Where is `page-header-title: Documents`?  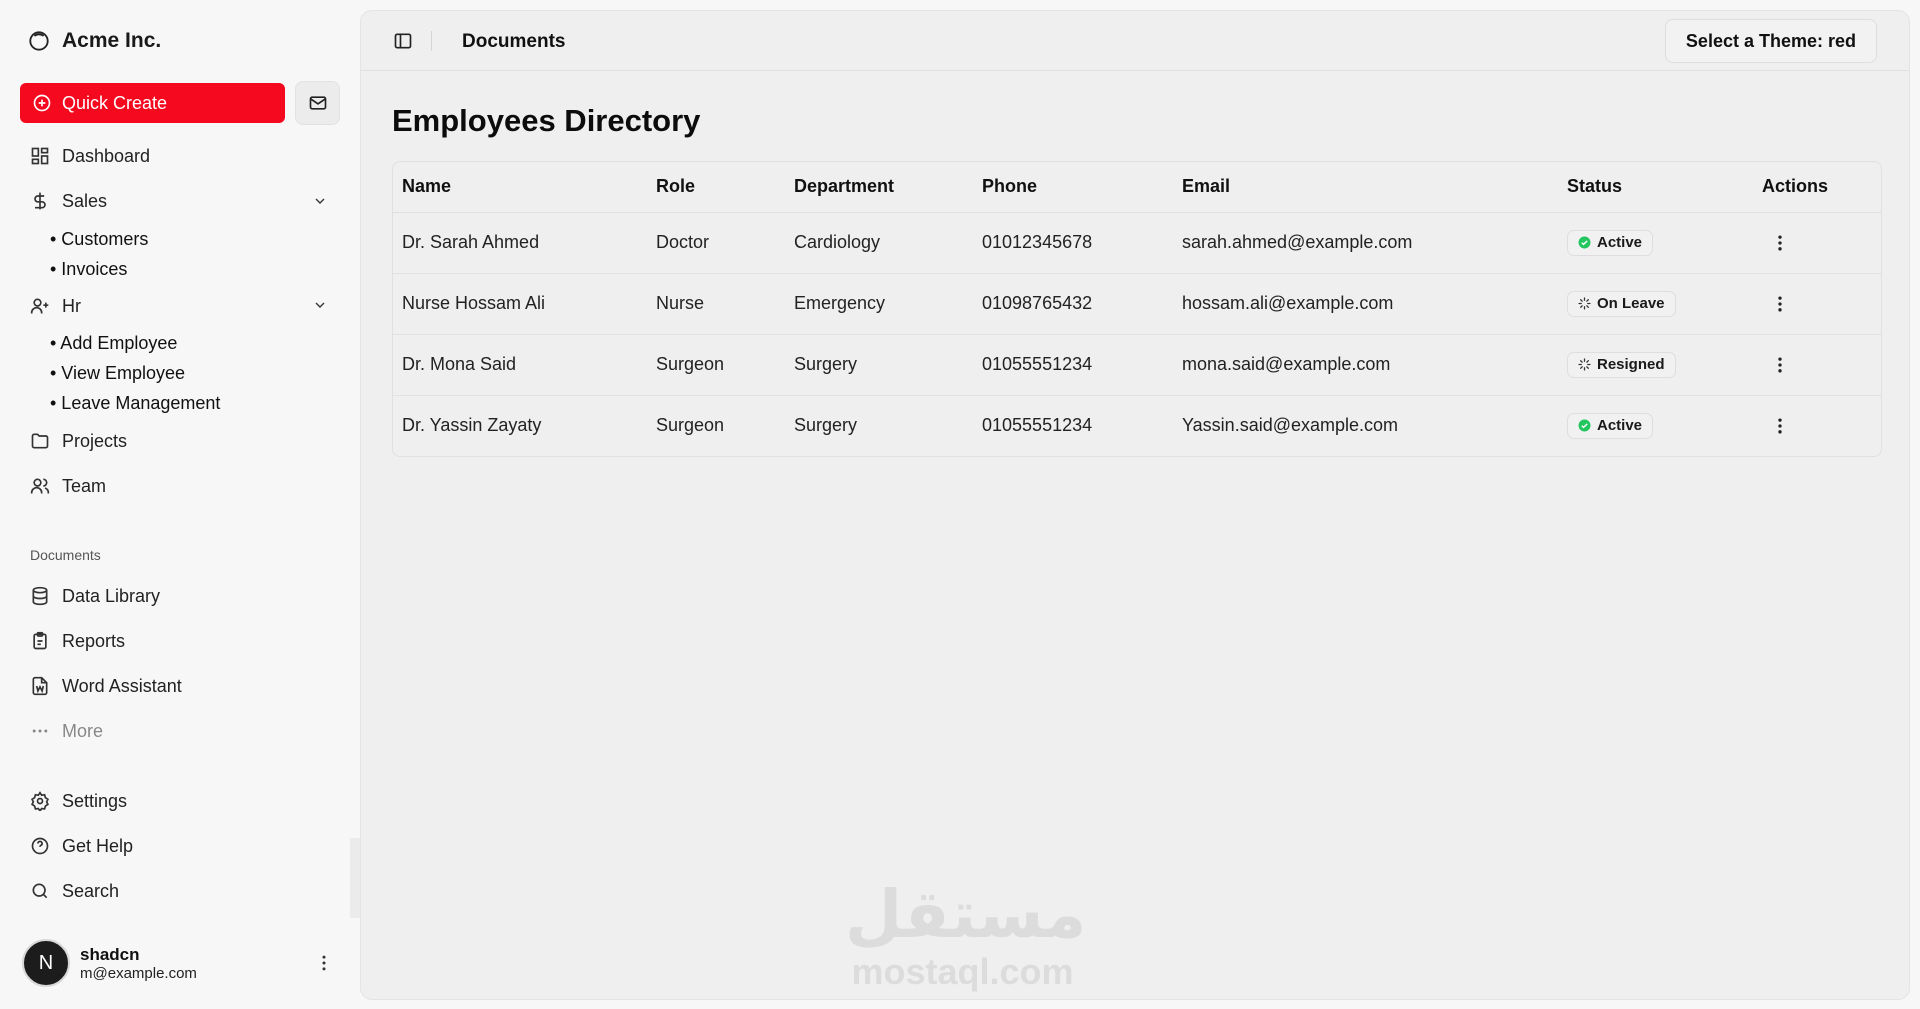
page-header-title: Documents is located at coordinates (514, 41).